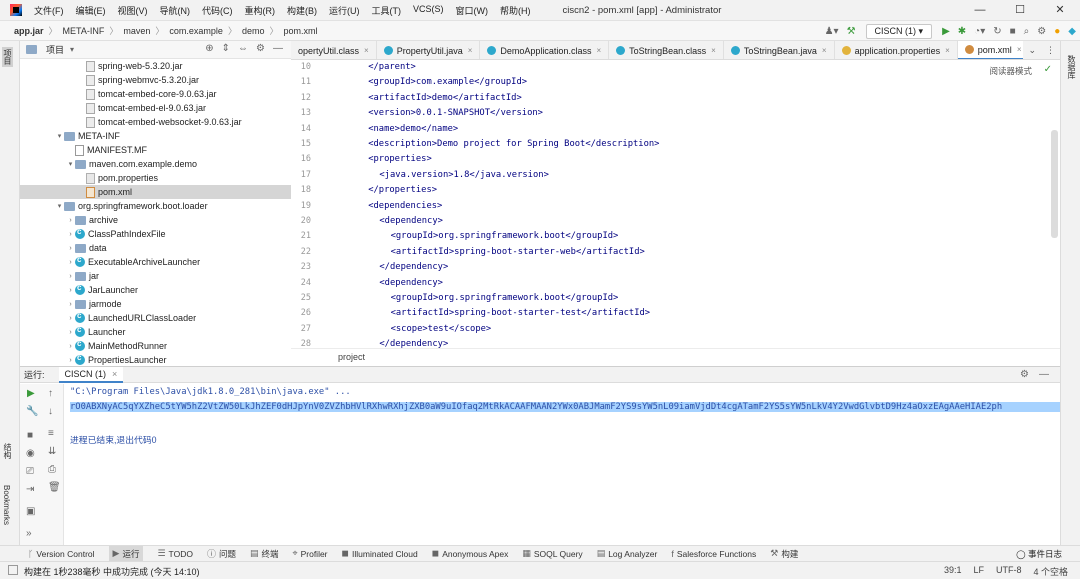 The width and height of the screenshot is (1080, 579). Describe the element at coordinates (155, 318) in the screenshot. I see `tree-item: › LaunchedURLClassLoader` at that location.